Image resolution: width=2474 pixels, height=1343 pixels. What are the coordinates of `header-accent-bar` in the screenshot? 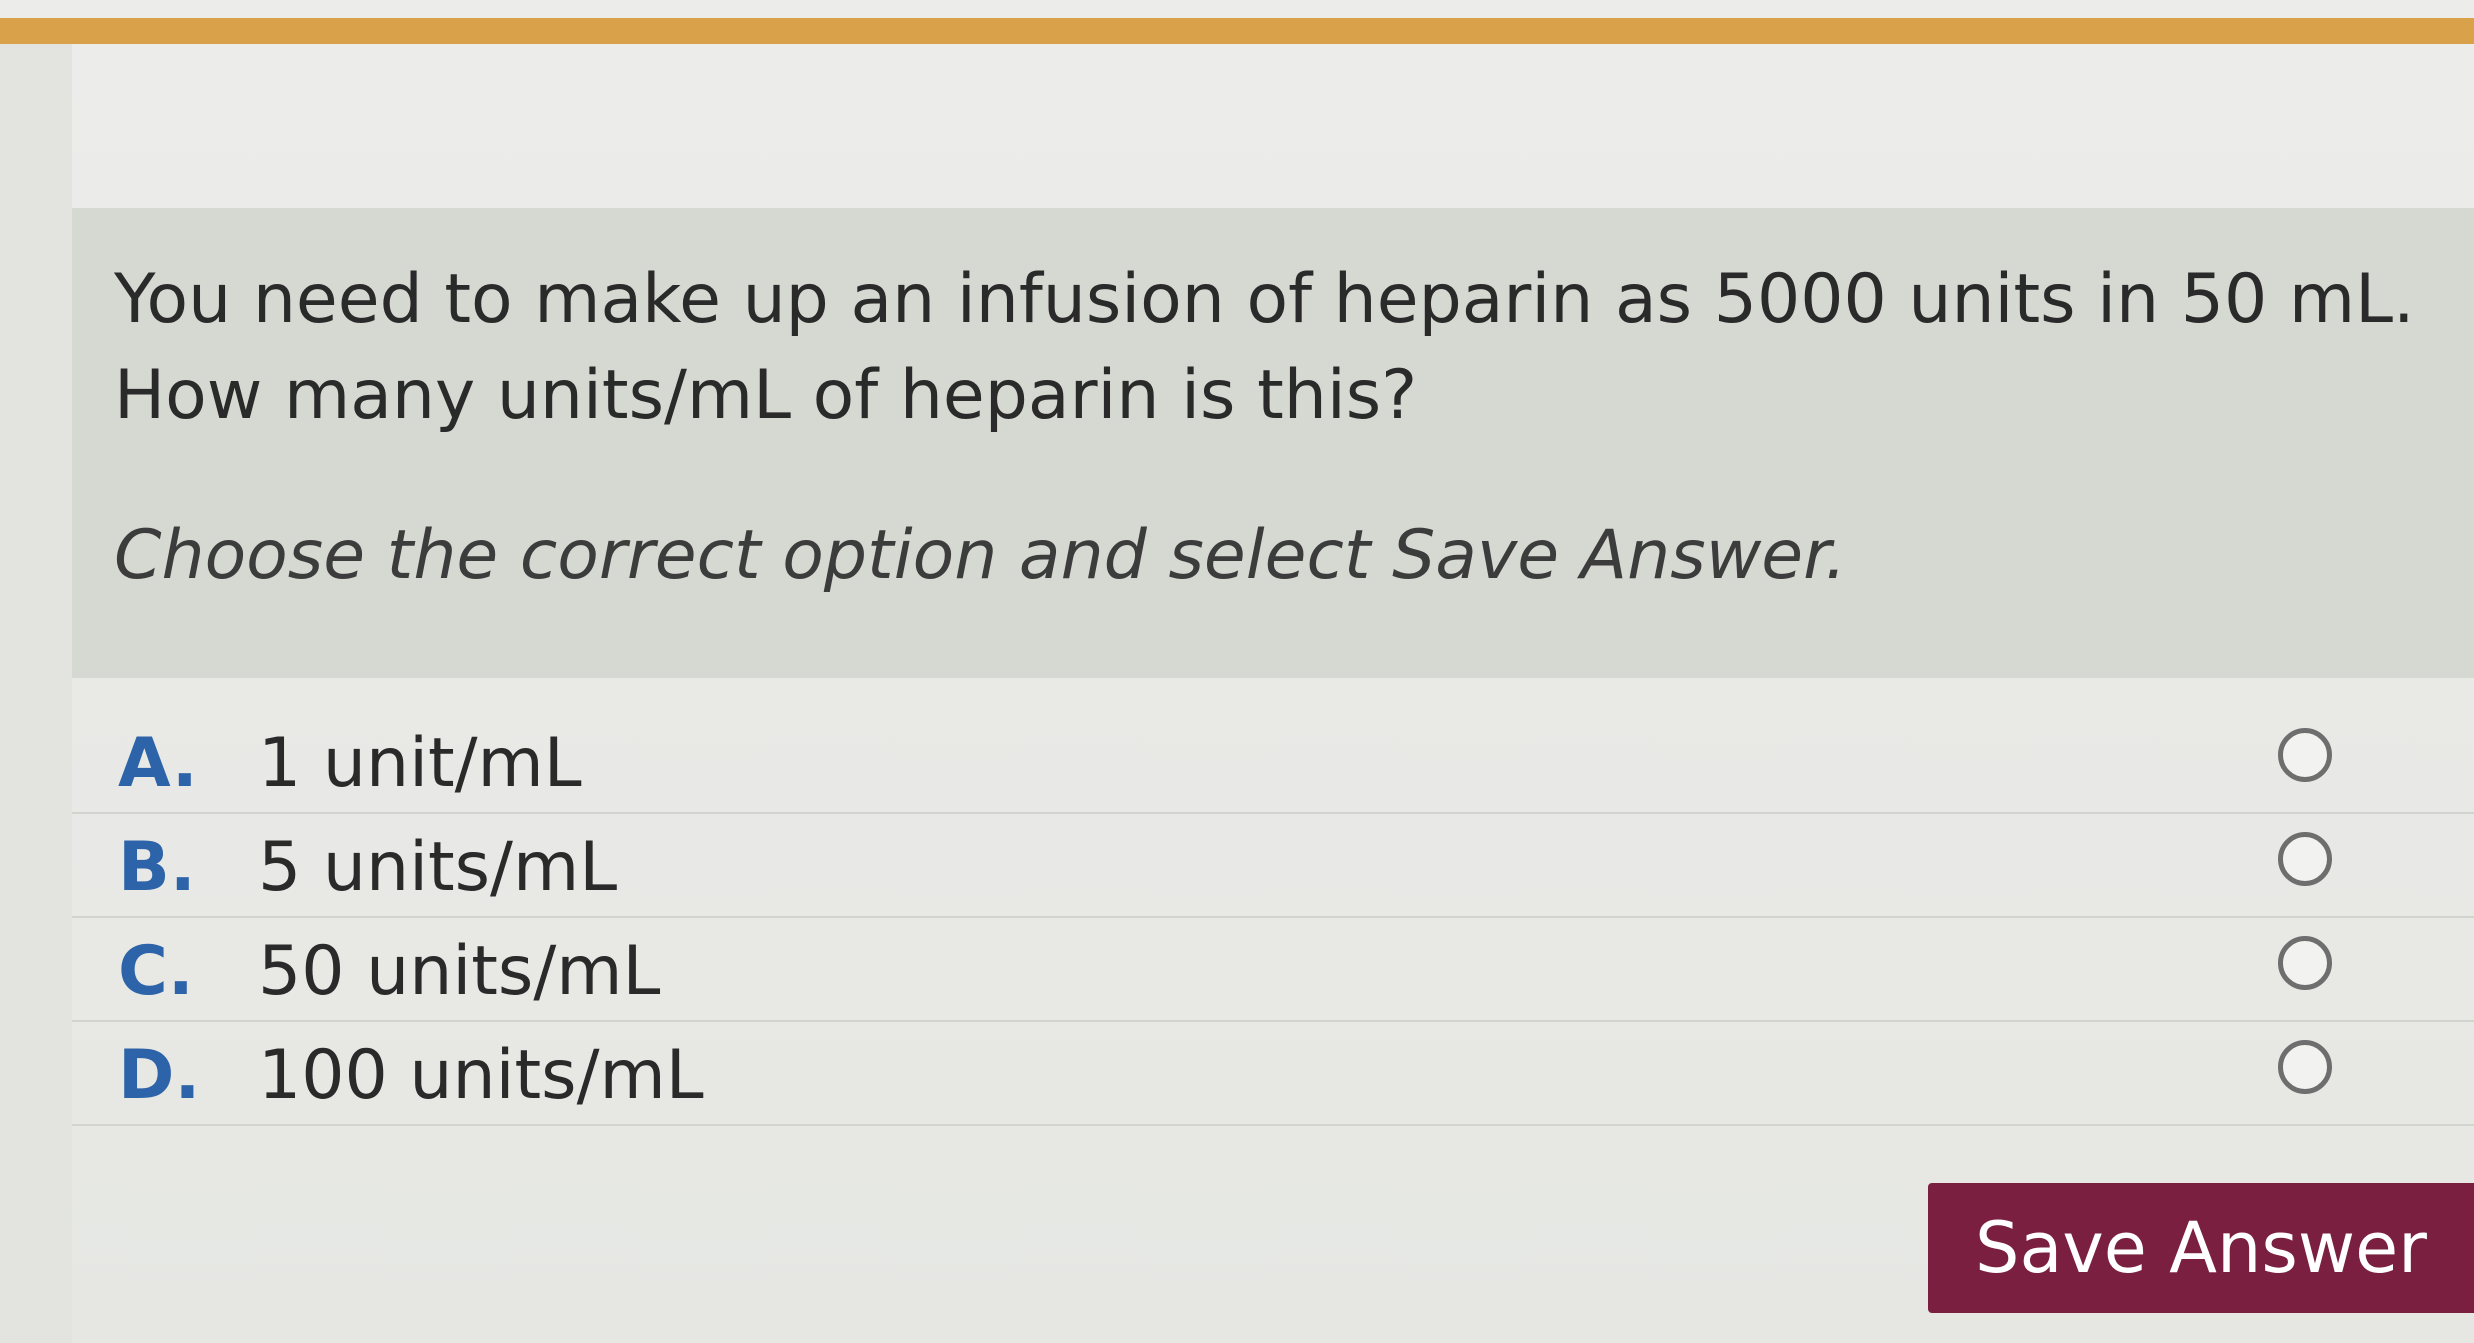 It's located at (1237, 31).